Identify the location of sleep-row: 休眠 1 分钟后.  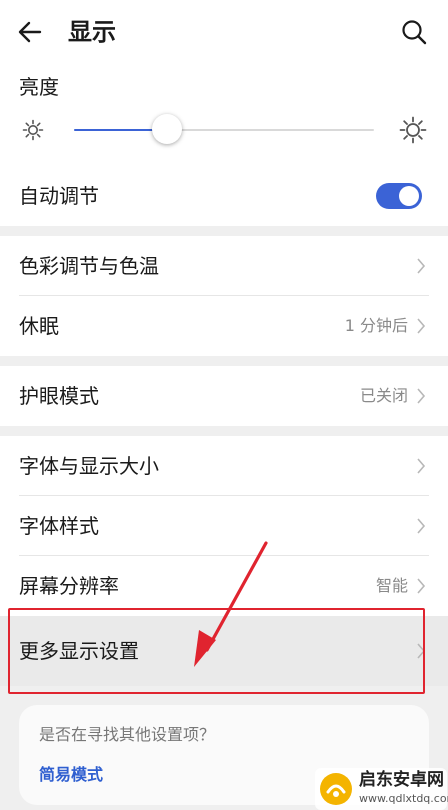
(224, 326).